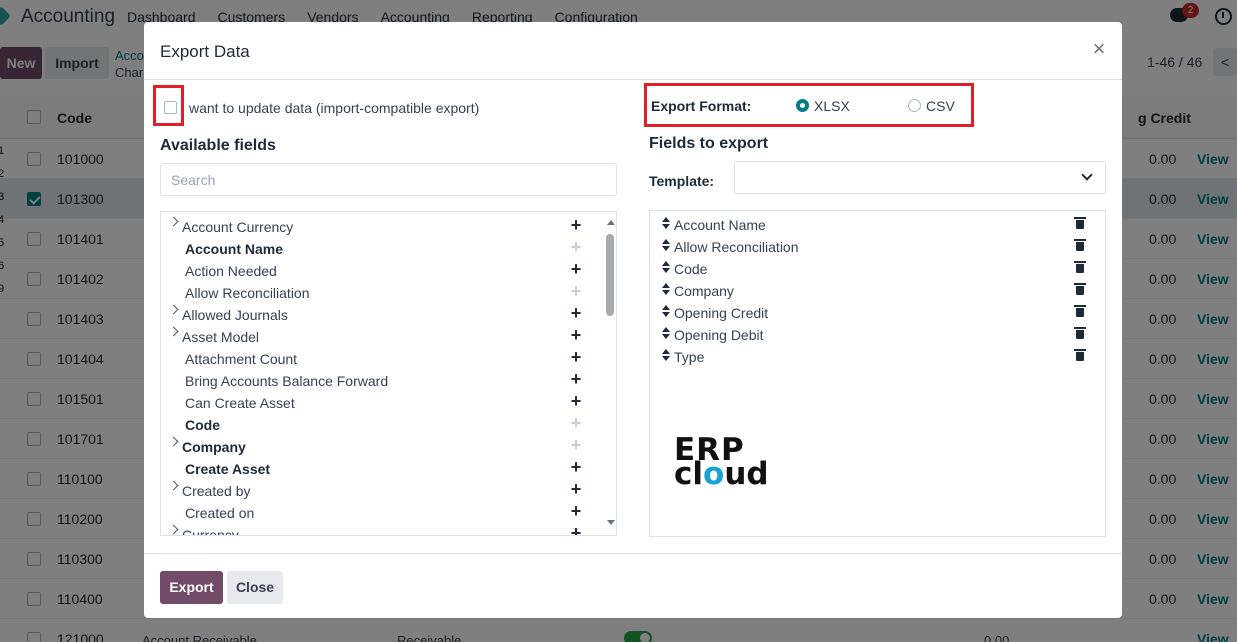 Image resolution: width=1237 pixels, height=642 pixels. I want to click on close-icon: ×, so click(1099, 49).